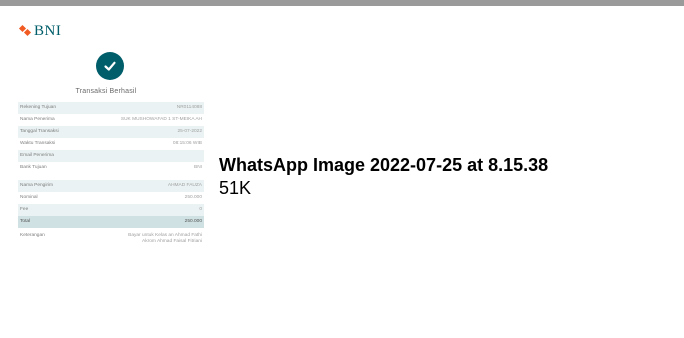 The height and width of the screenshot is (338, 684). Describe the element at coordinates (111, 210) in the screenshot. I see `receipt-row: Fee 0` at that location.